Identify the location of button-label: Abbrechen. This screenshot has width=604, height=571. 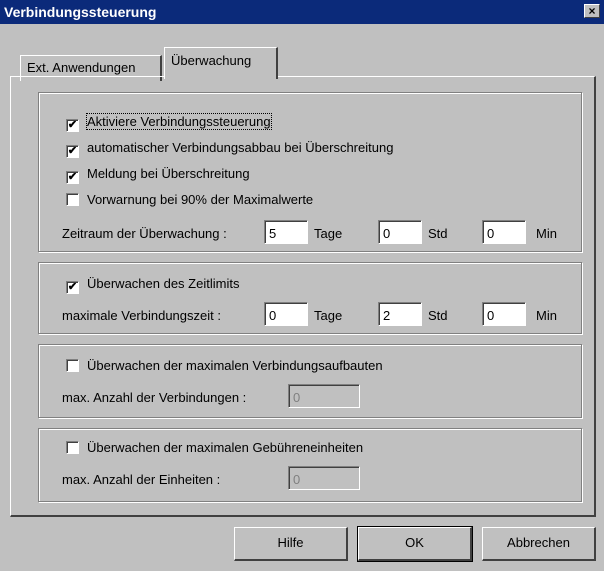
(538, 542).